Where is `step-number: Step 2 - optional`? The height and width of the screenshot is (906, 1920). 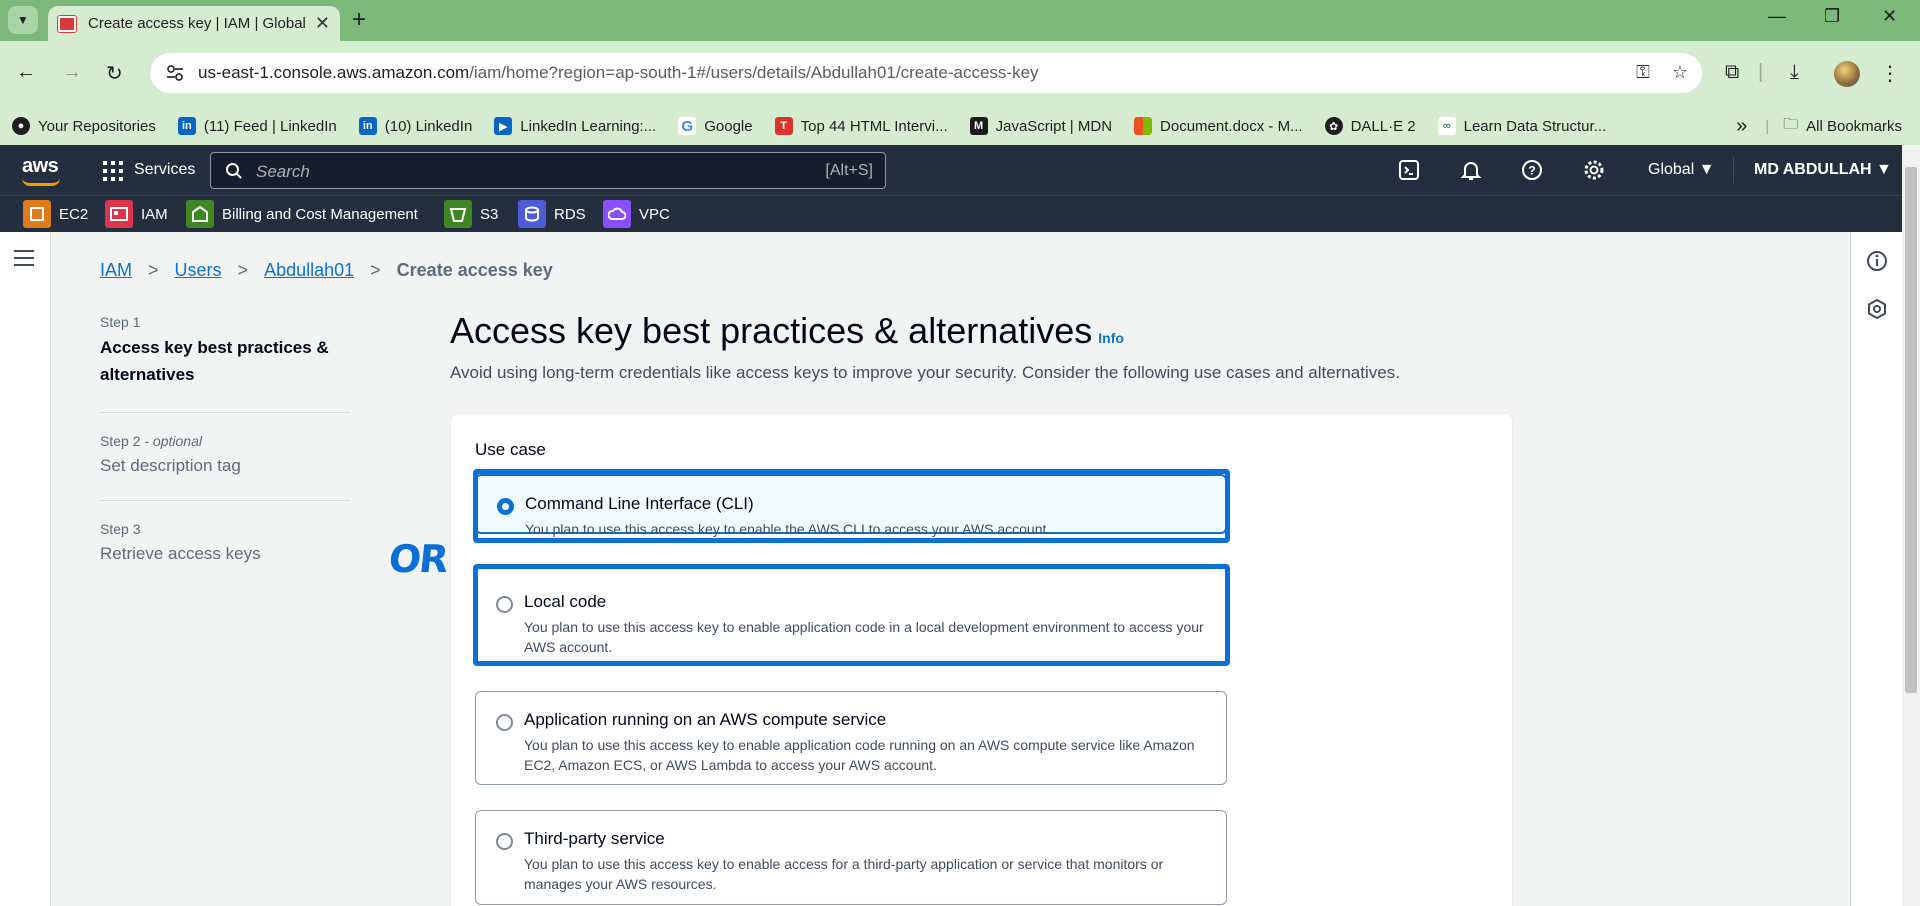 step-number: Step 2 - optional is located at coordinates (151, 441).